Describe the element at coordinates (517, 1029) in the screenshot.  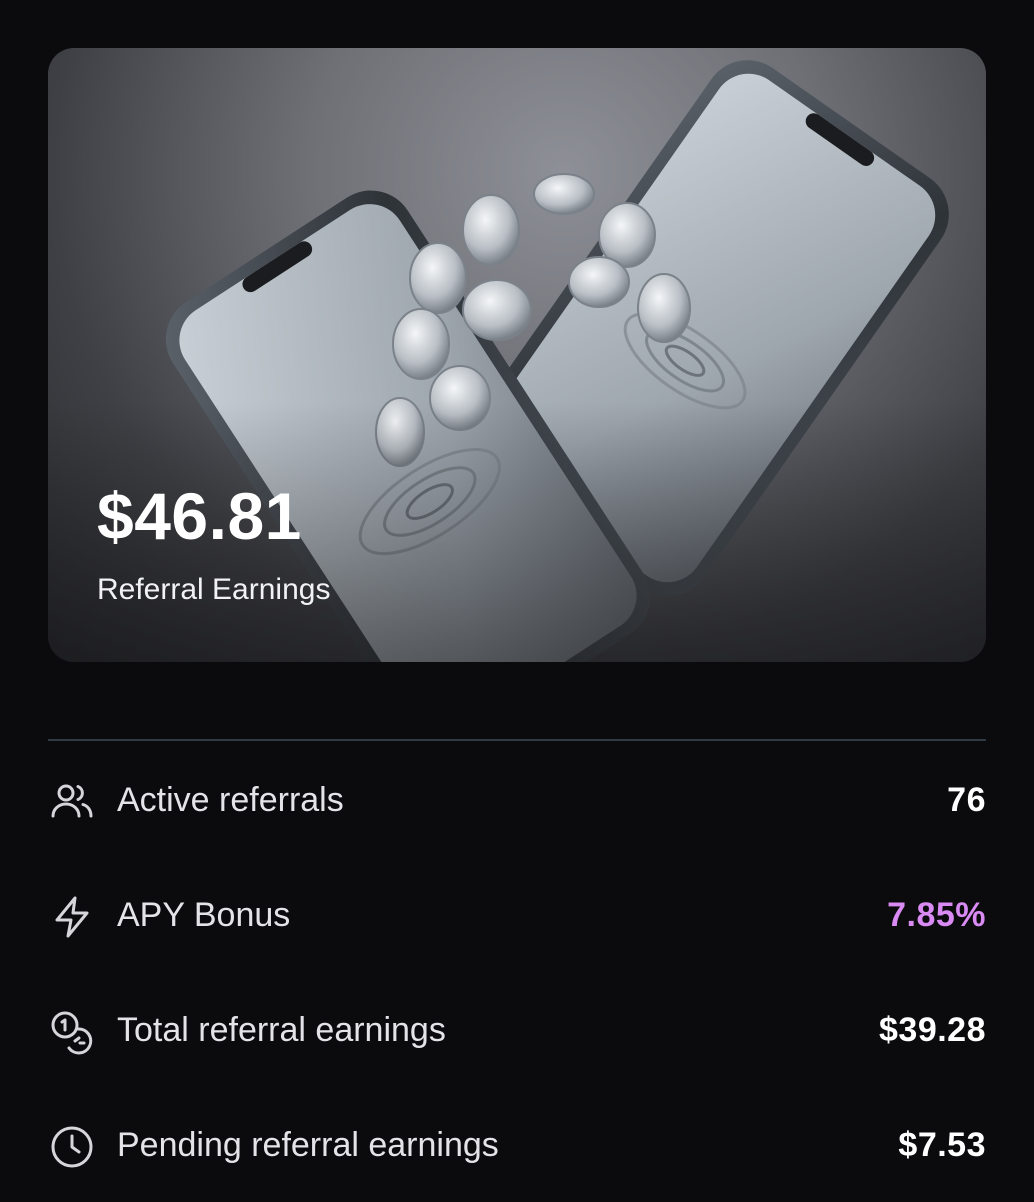
I see `stat-row-total-referral-earnings: Total referral earnings $39.28` at that location.